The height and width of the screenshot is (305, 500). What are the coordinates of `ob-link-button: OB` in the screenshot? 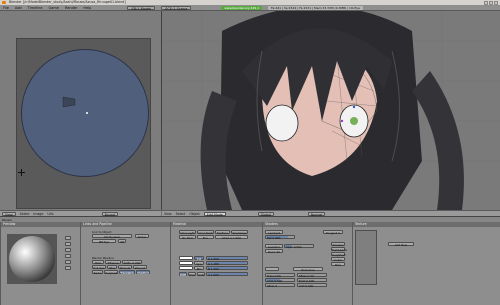 It's located at (122, 241).